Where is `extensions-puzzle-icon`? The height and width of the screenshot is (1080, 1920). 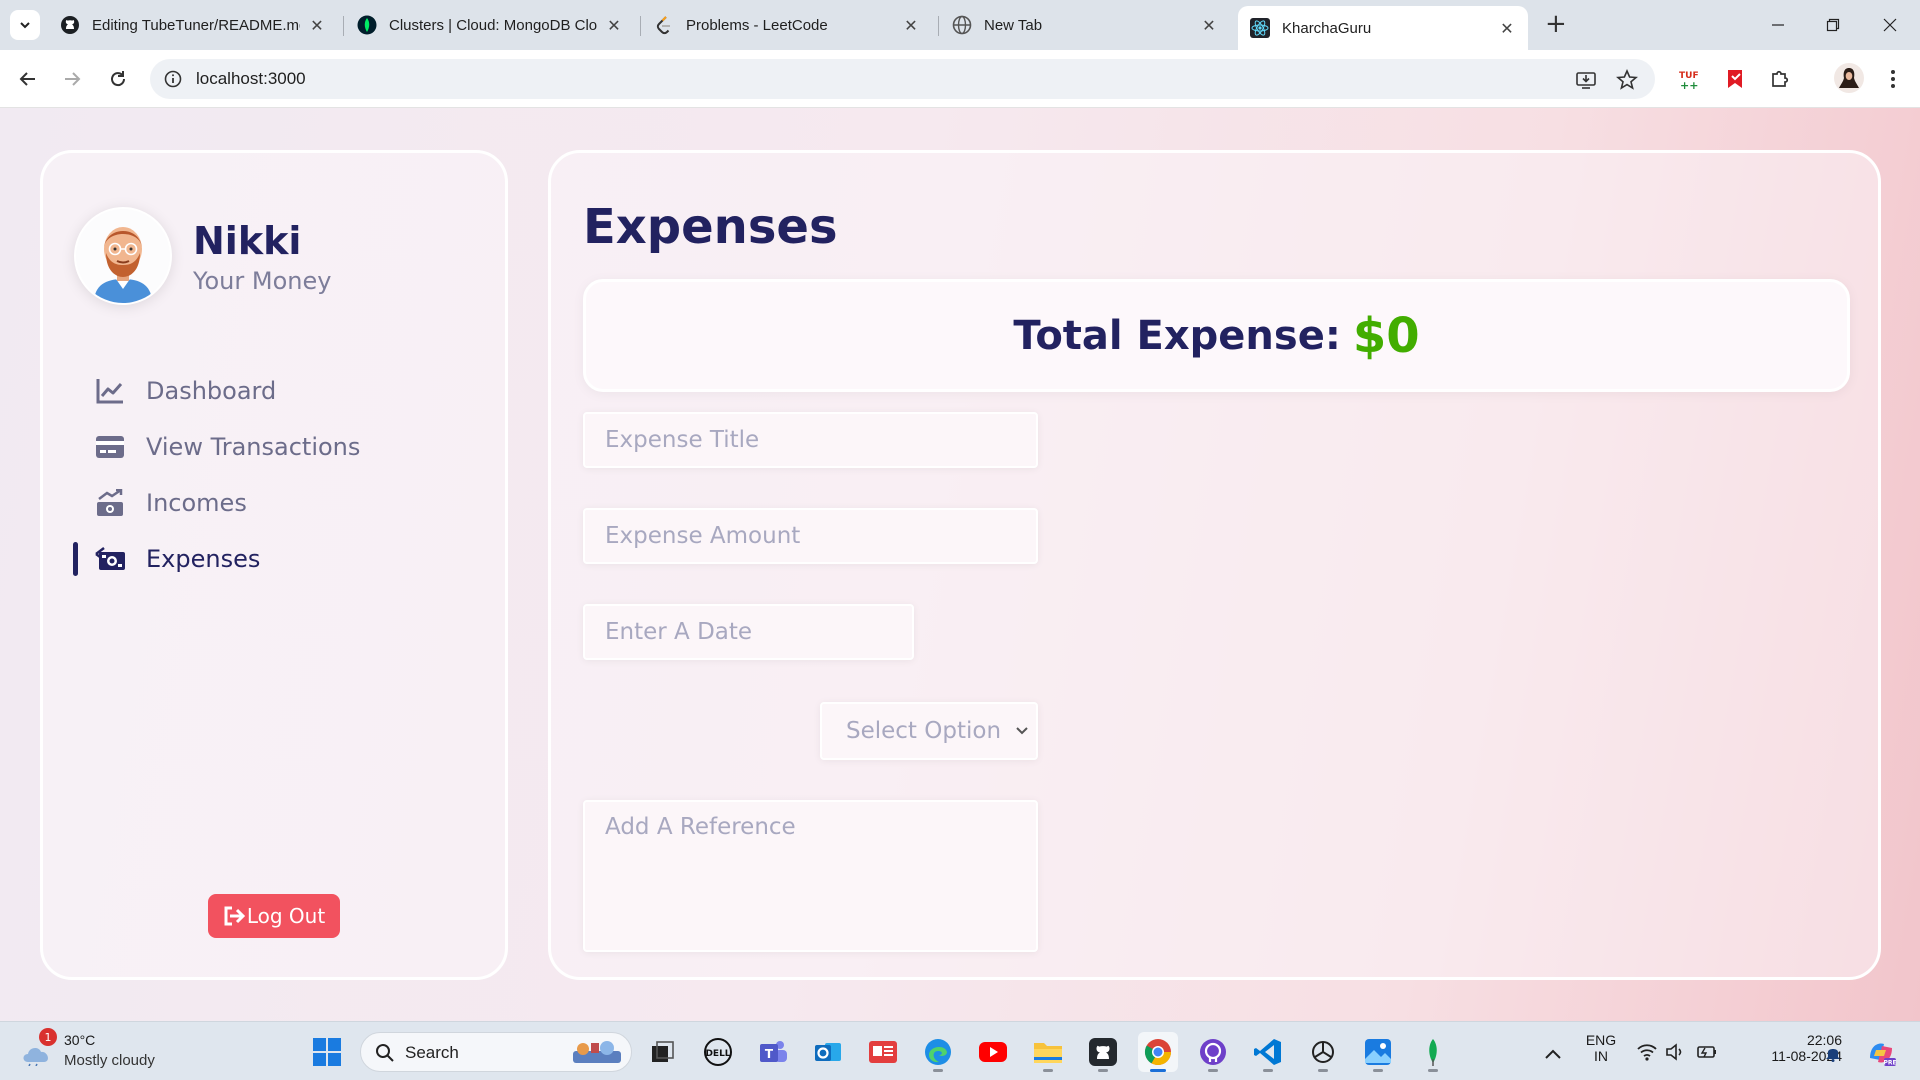
extensions-puzzle-icon is located at coordinates (1780, 79).